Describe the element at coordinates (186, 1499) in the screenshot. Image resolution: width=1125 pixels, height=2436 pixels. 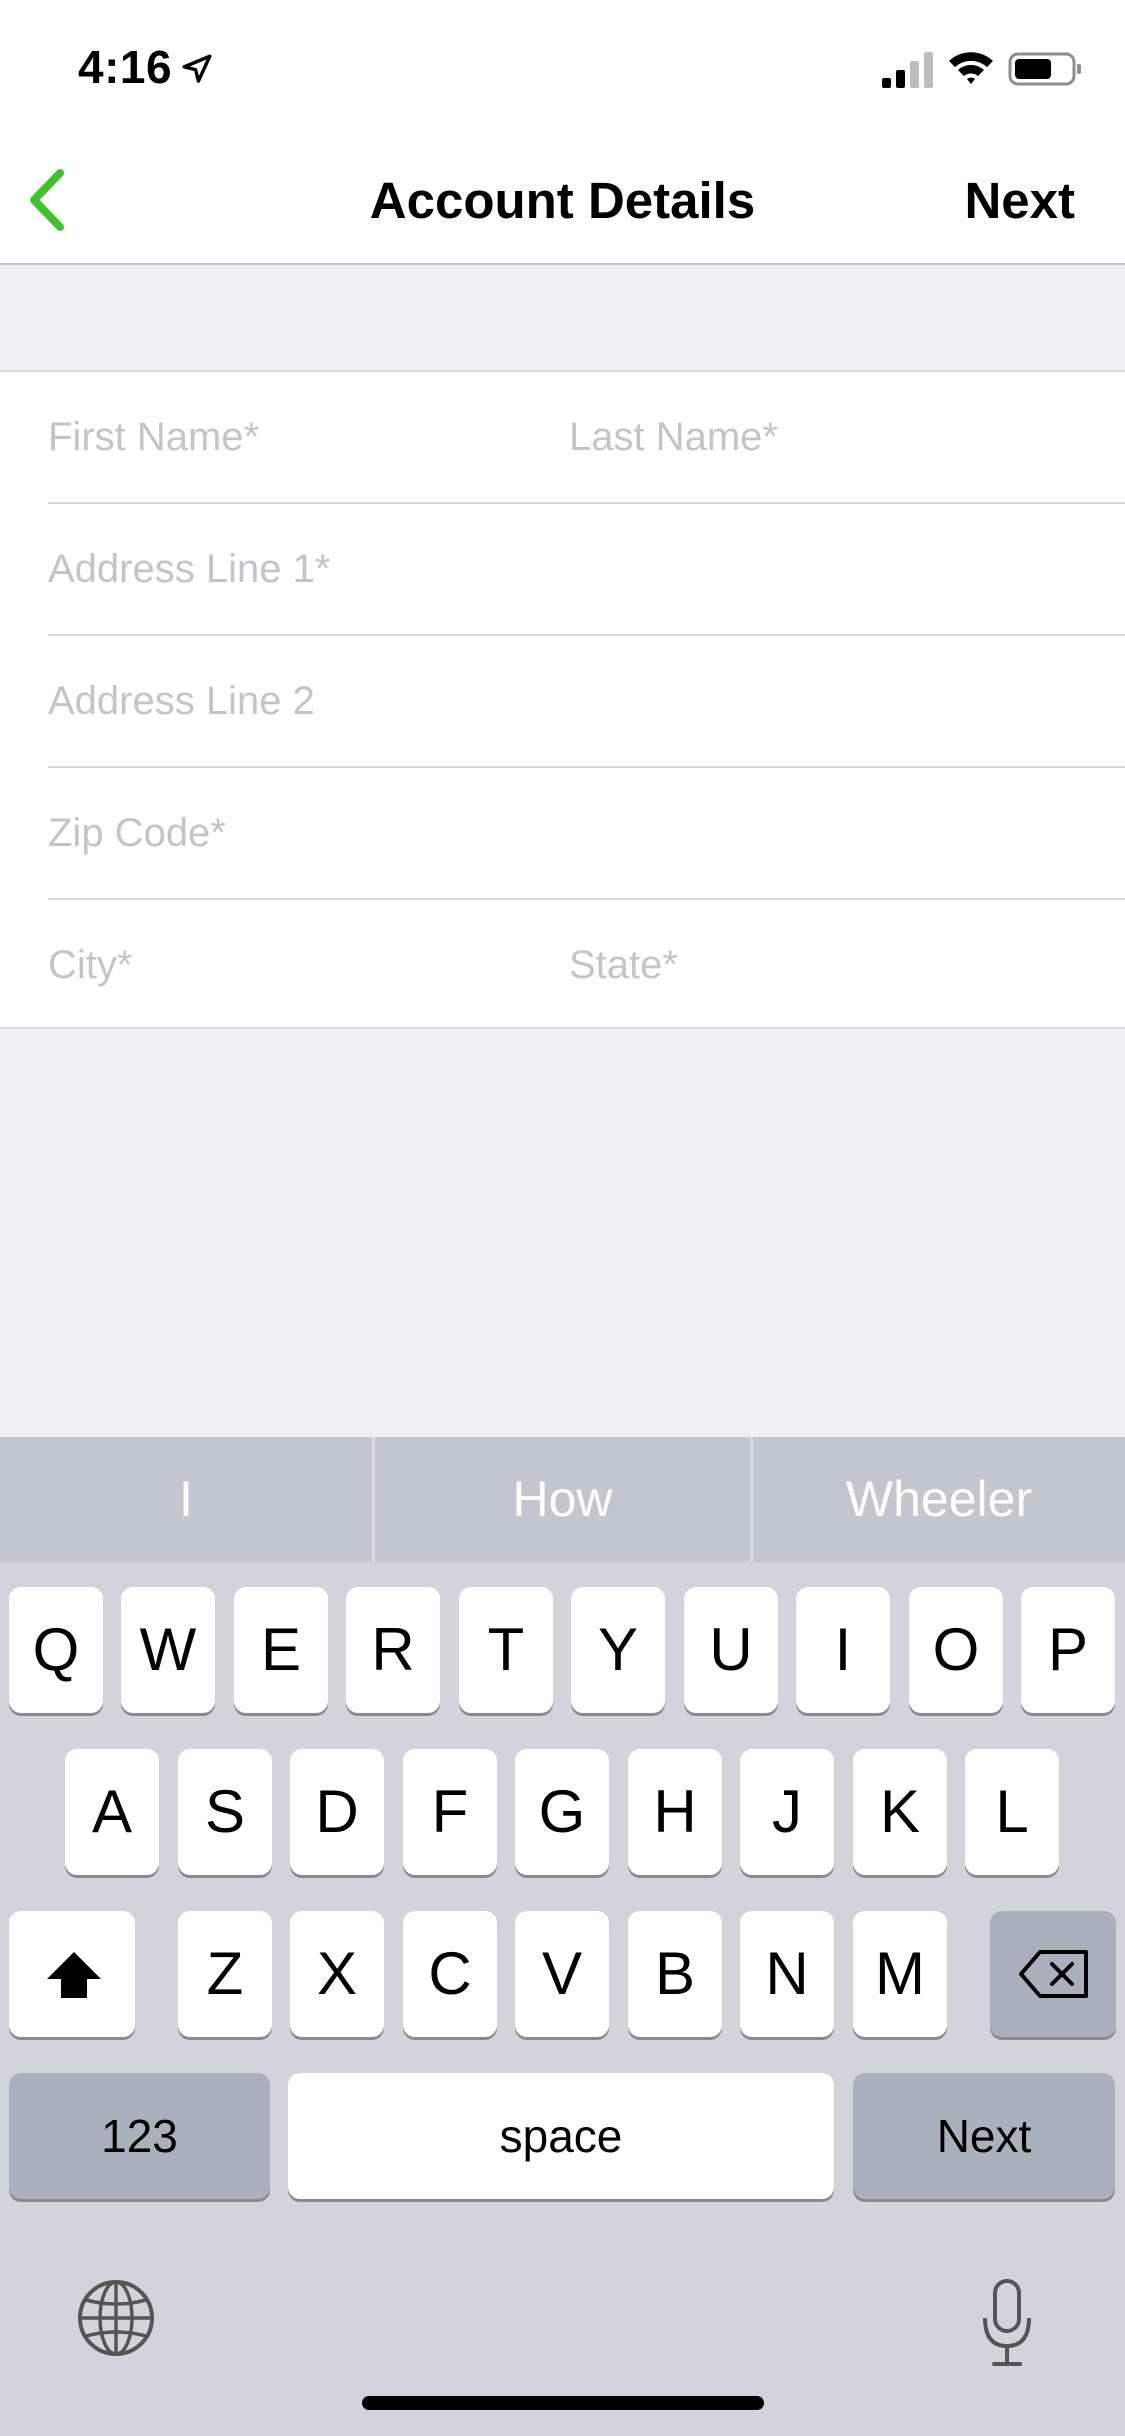
I see `suggestion-item: I` at that location.